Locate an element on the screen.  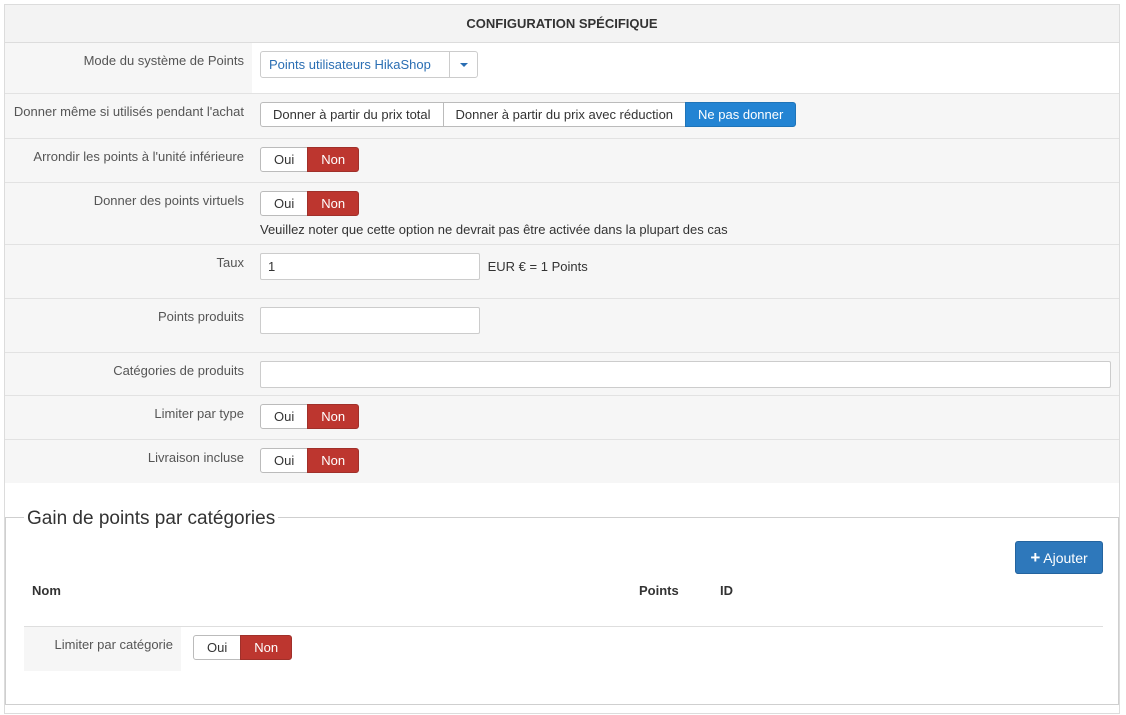
do-not-give-button: Ne pas donner is located at coordinates (741, 114).